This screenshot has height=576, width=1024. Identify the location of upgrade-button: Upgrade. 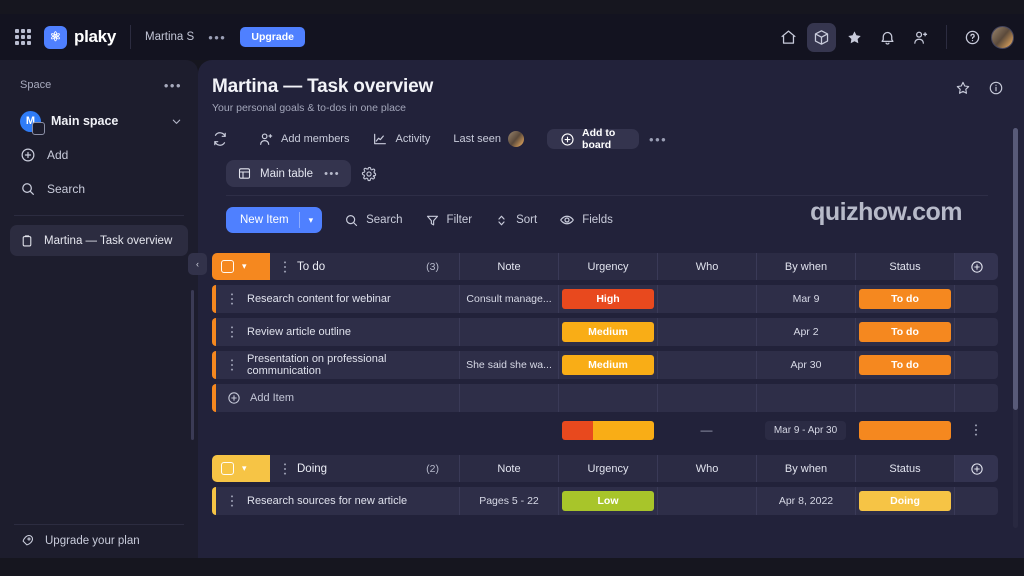
(272, 37).